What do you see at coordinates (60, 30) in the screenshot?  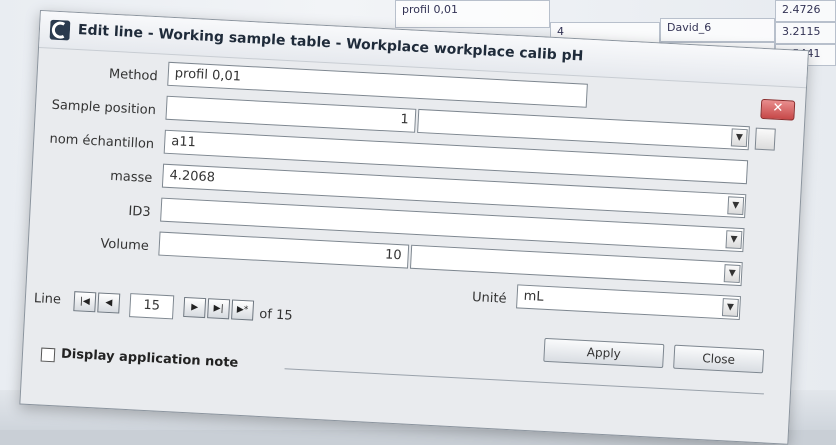 I see `app-logo-icon` at bounding box center [60, 30].